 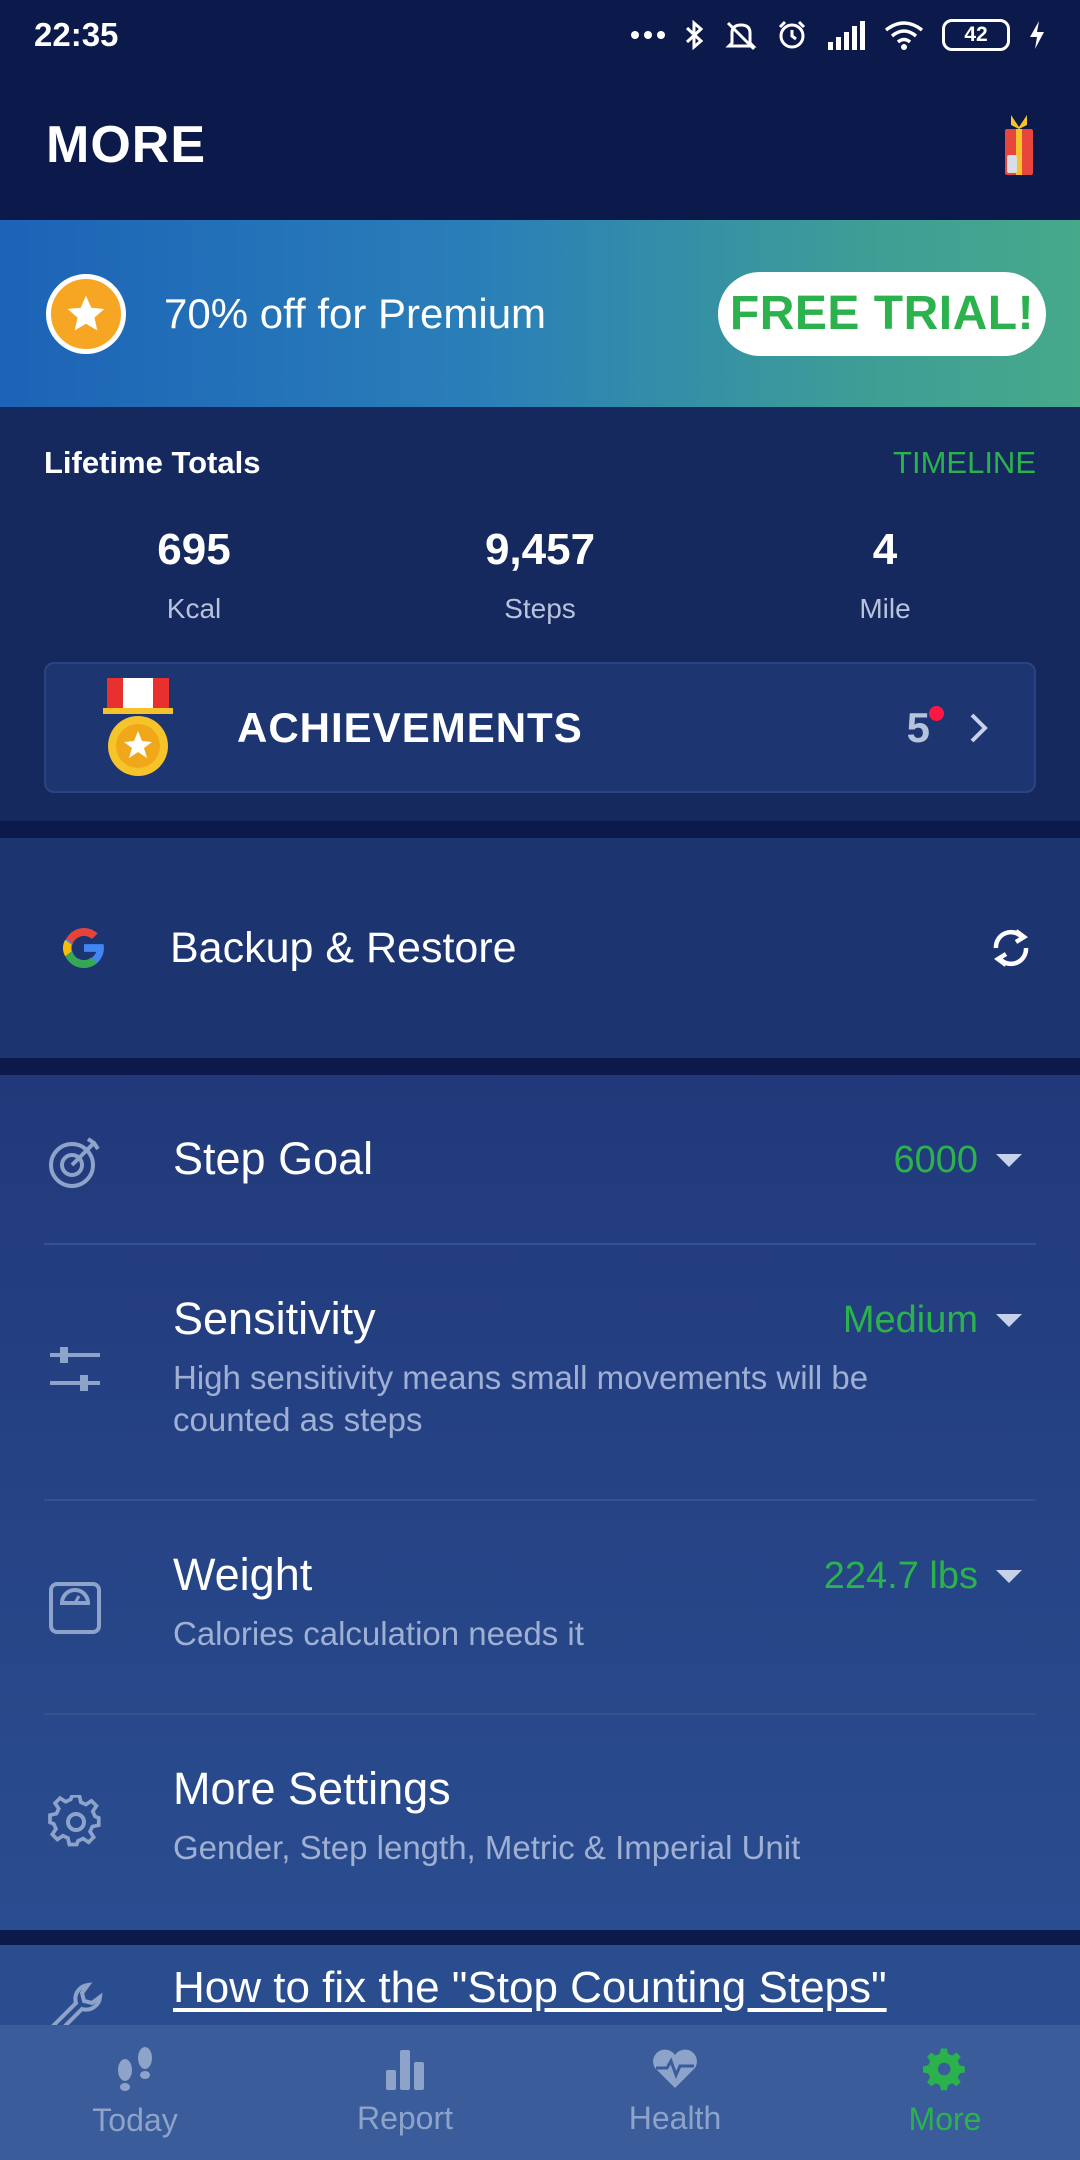 I want to click on achievements-count: 5, so click(x=925, y=727).